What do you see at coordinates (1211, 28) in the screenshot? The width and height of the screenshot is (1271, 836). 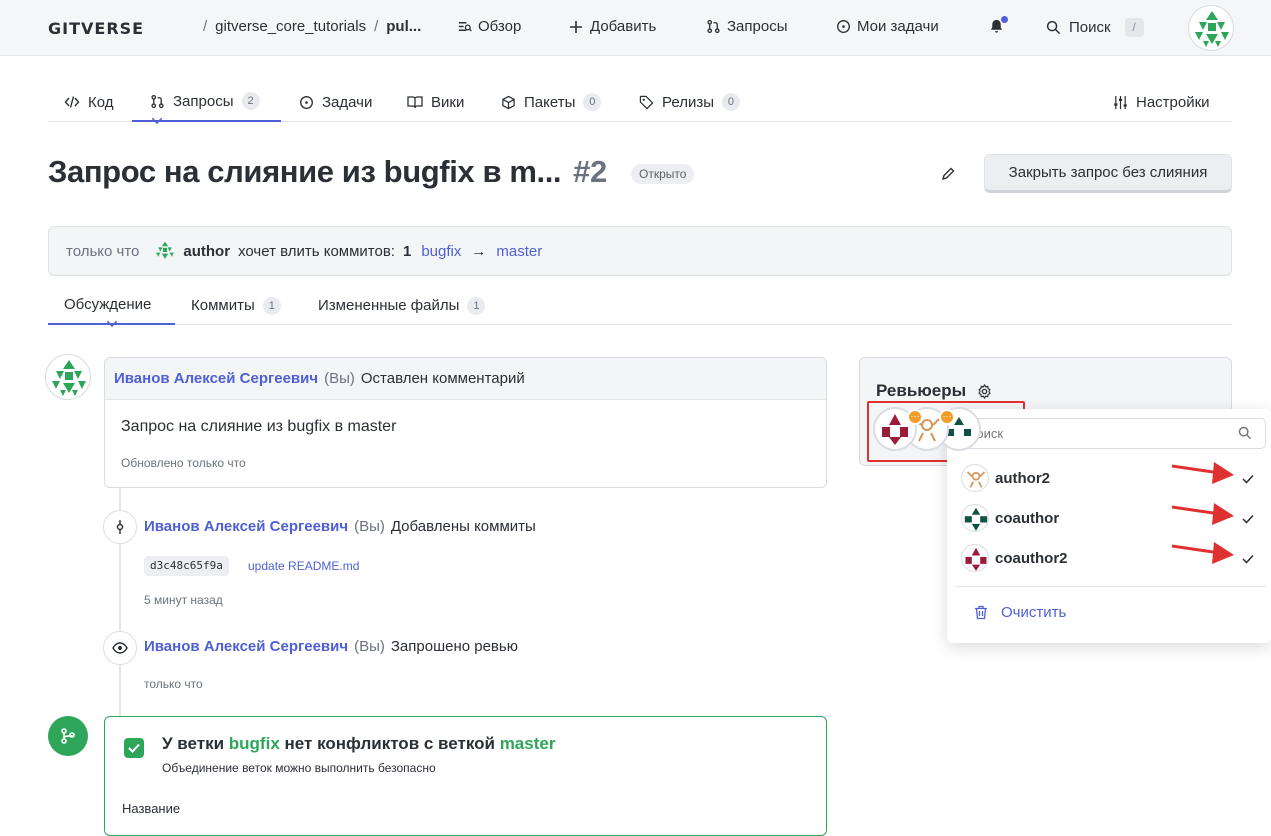 I see `user-avatar` at bounding box center [1211, 28].